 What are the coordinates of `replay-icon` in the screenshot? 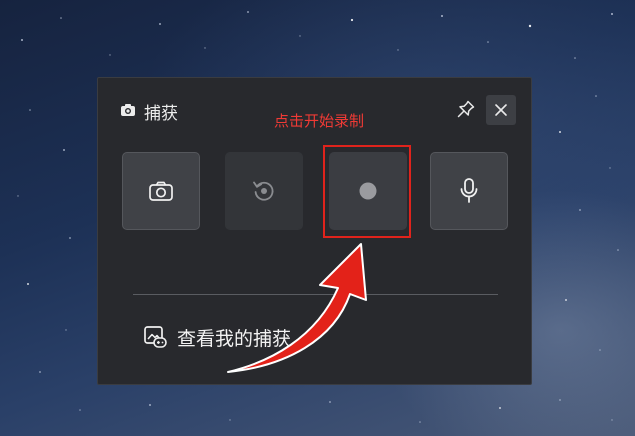 It's located at (263, 191).